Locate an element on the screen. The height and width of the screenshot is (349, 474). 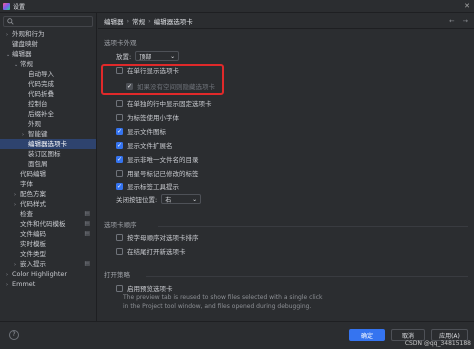
forward-arrow-icon: → is located at coordinates (465, 21).